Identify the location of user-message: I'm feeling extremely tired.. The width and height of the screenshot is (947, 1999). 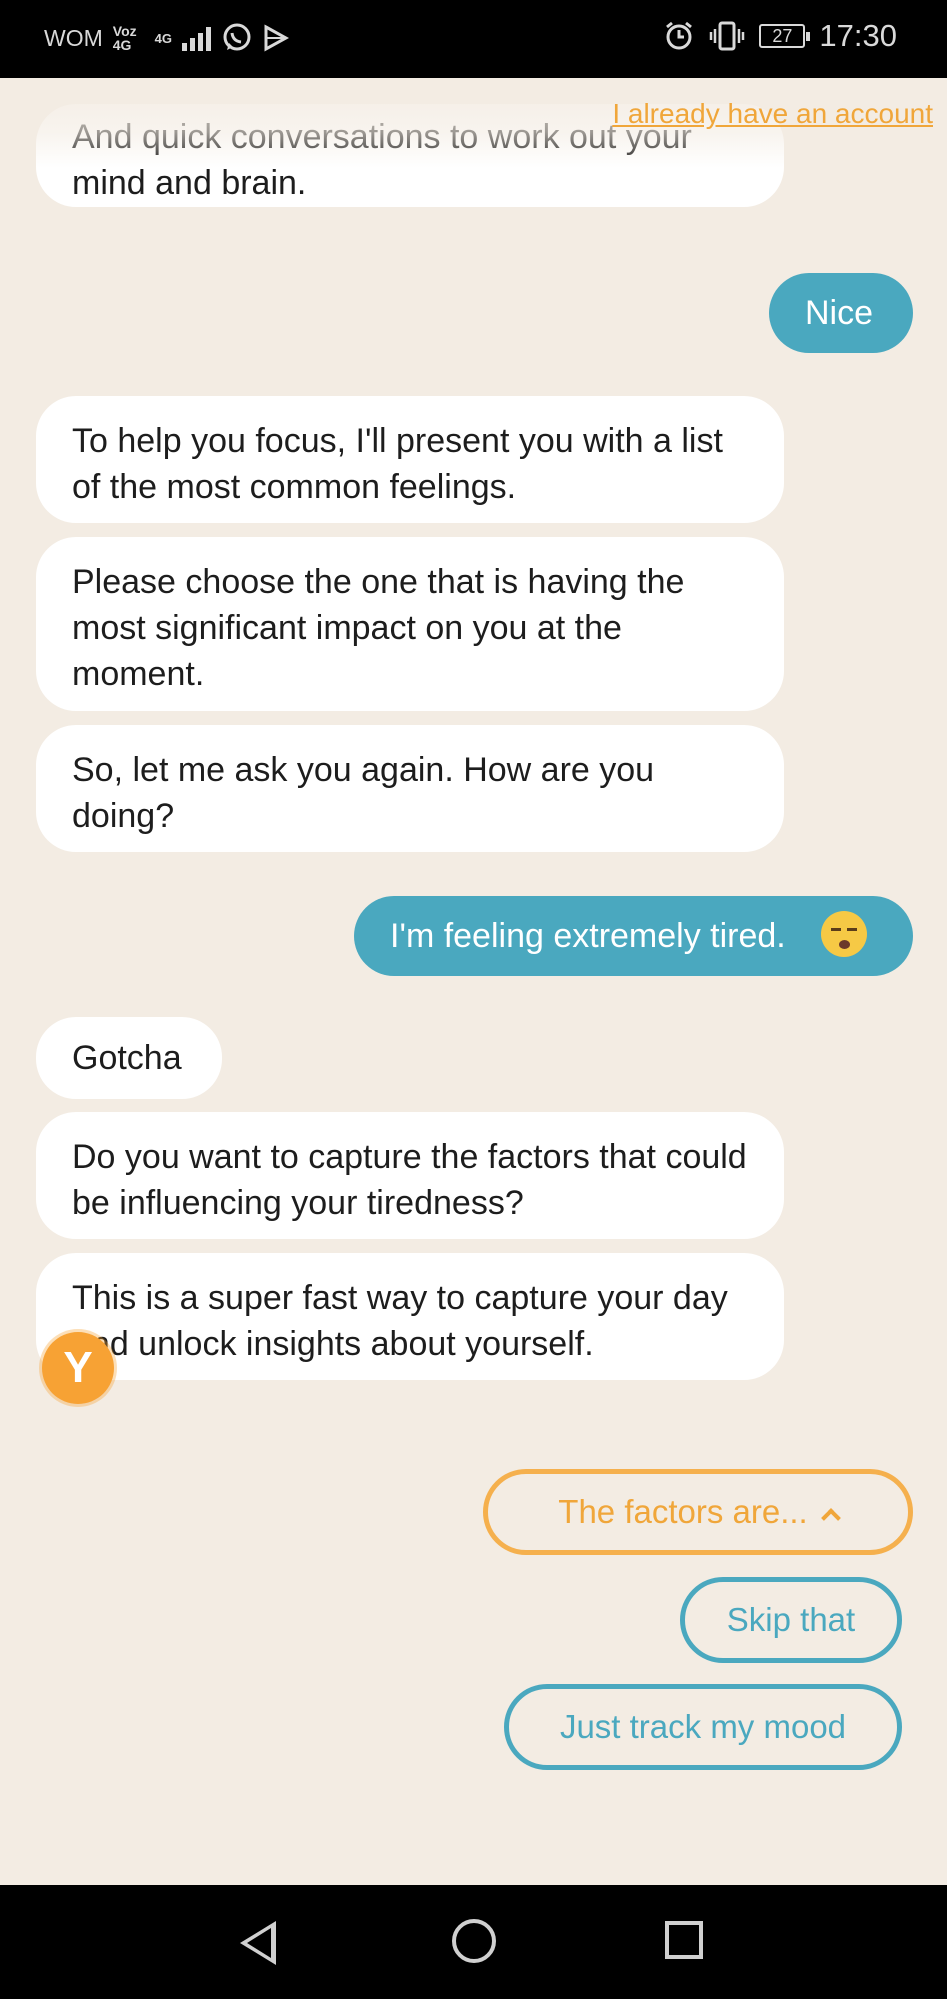
(633, 936).